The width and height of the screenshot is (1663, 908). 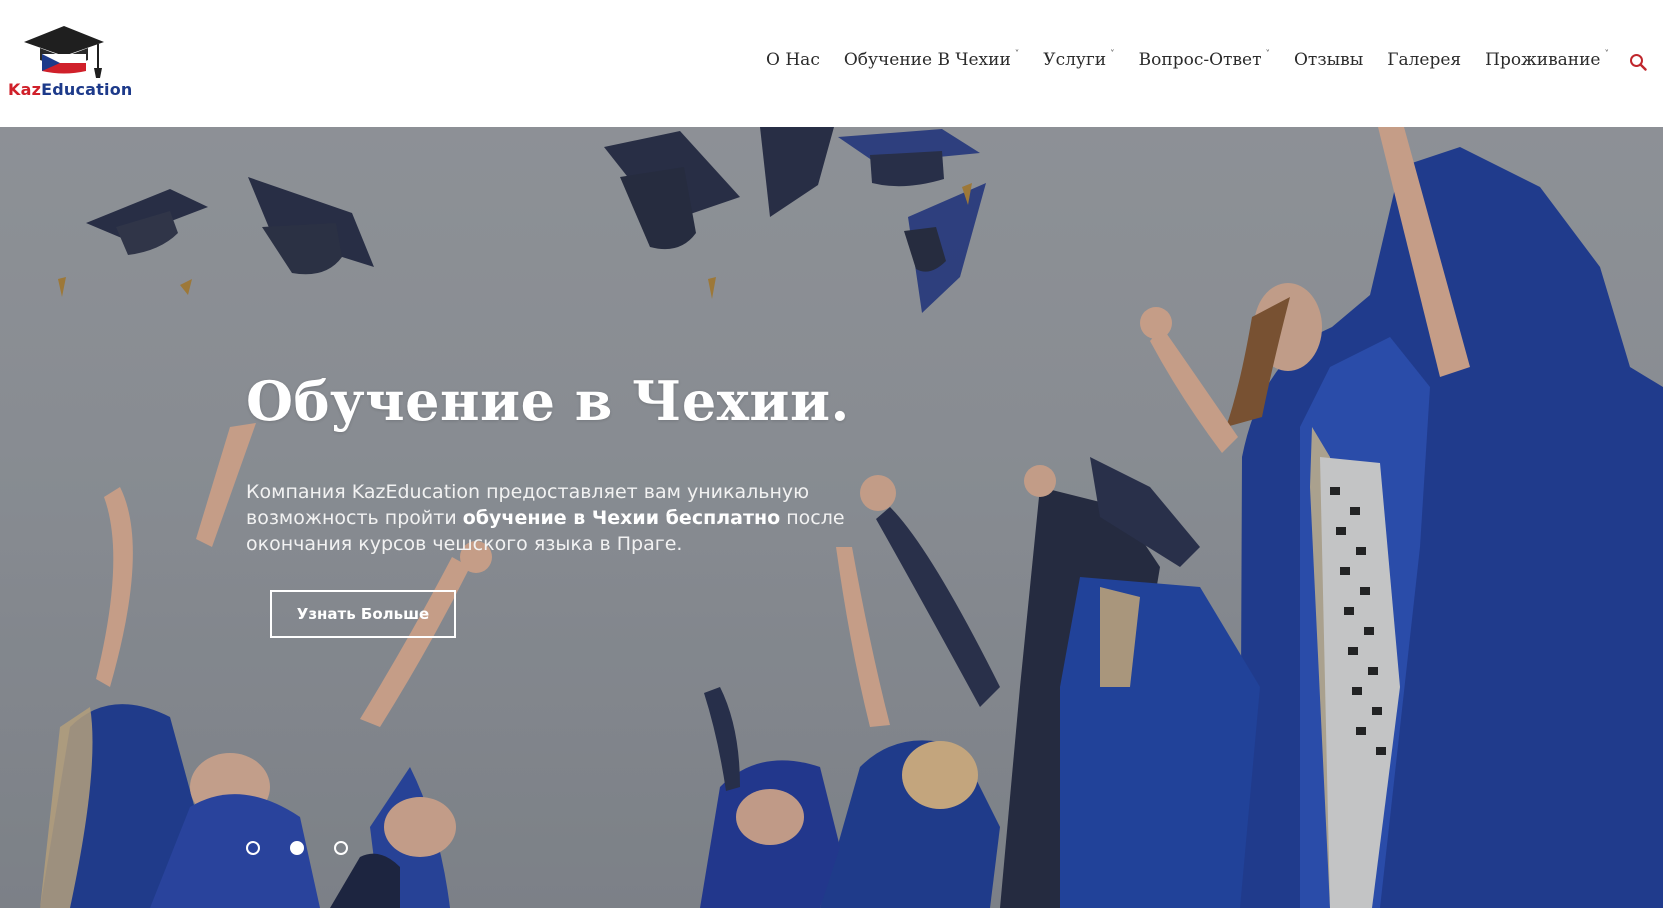 What do you see at coordinates (621, 518) in the screenshot?
I see `hero-text-bold: обучение в Чехии бесплатно` at bounding box center [621, 518].